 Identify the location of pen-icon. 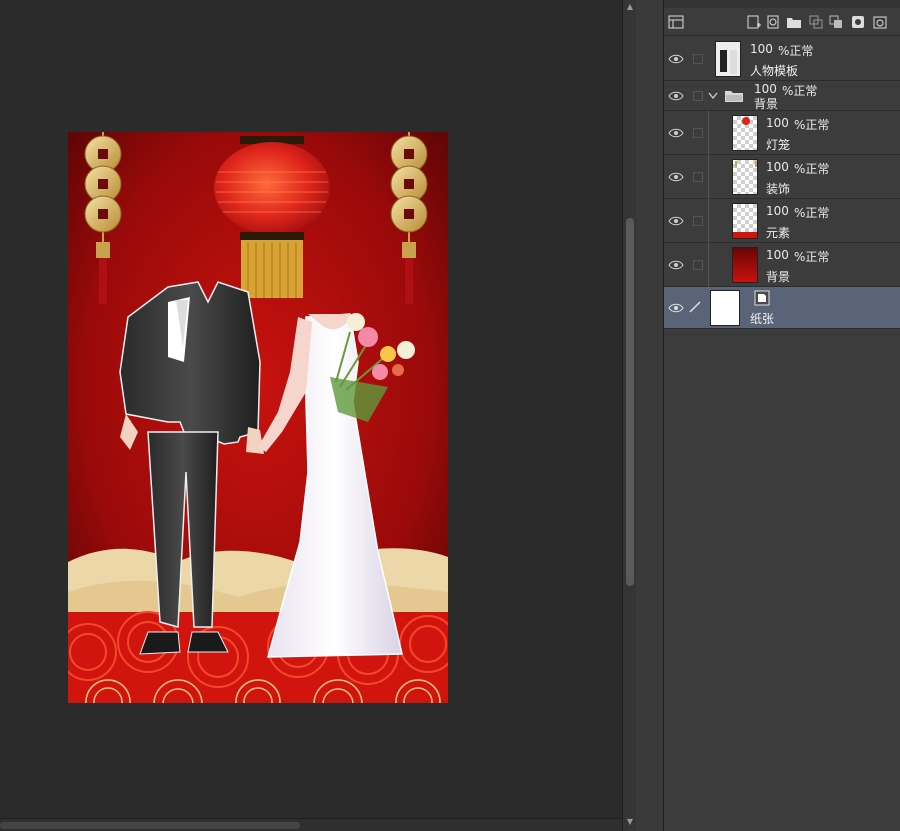
(695, 307).